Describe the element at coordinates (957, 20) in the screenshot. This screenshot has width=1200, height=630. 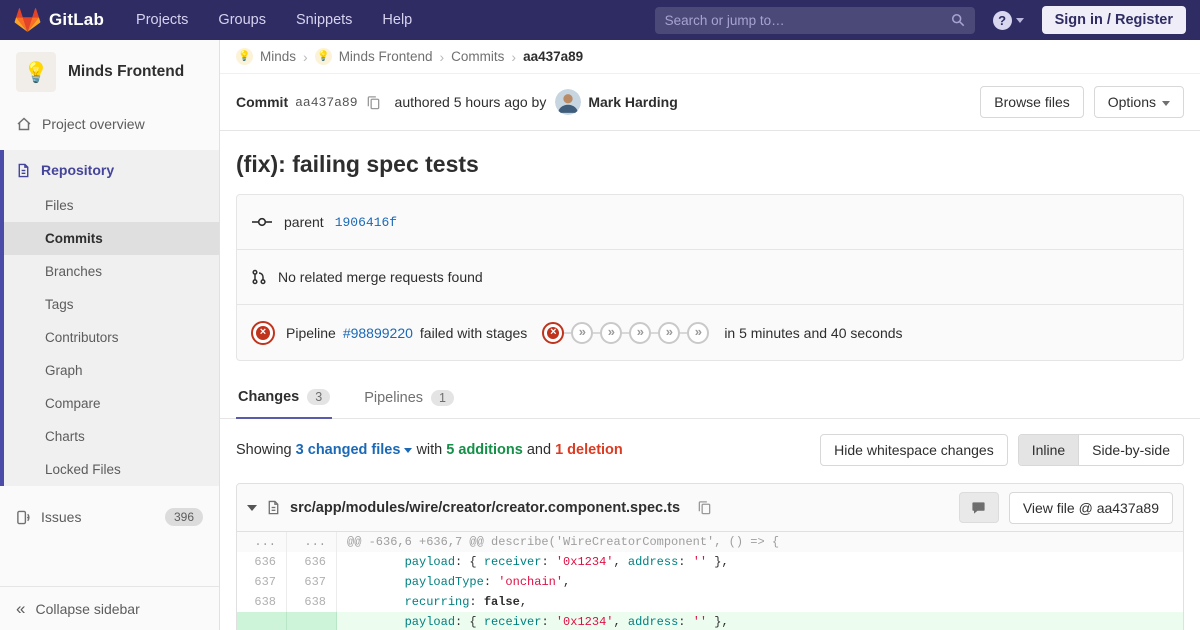
I see `search-icon` at that location.